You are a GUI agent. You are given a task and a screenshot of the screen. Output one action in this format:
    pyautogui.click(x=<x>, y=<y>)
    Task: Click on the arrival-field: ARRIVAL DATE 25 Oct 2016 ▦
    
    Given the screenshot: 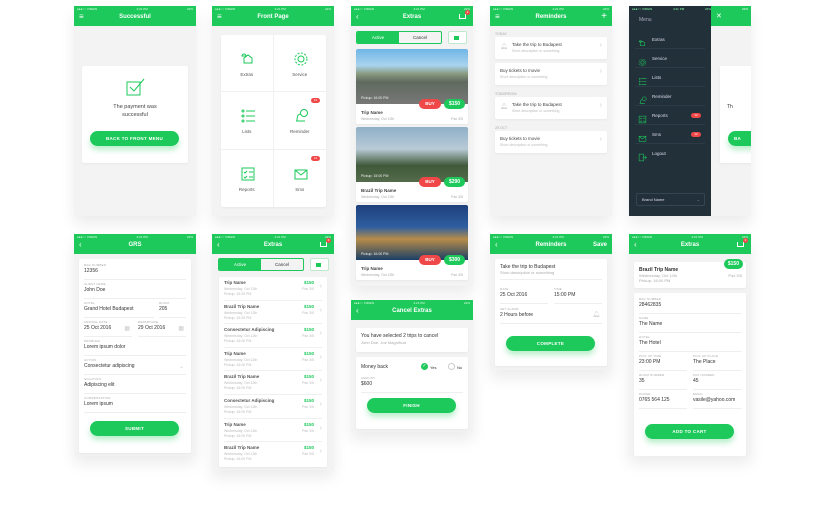 What is the action you would take?
    pyautogui.click(x=108, y=327)
    